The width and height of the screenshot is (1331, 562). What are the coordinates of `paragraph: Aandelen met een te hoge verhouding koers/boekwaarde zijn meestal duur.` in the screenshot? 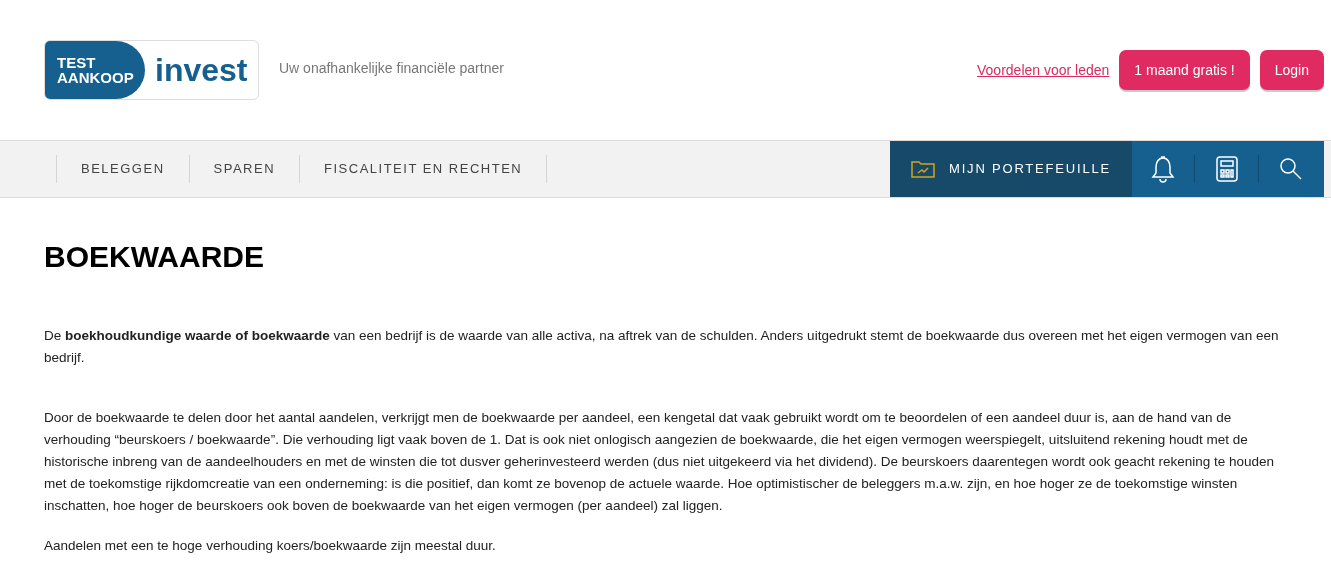 It's located at (270, 546).